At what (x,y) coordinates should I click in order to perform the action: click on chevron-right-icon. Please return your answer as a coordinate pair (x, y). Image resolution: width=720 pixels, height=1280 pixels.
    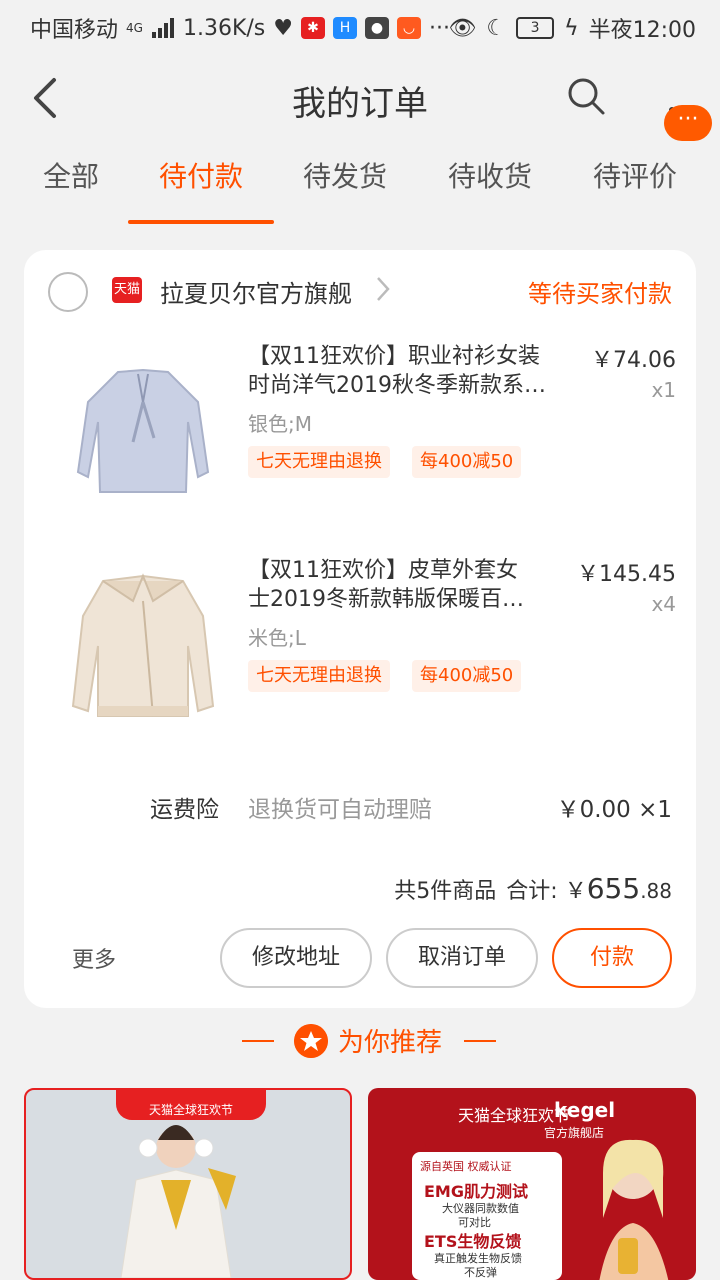
    Looking at the image, I should click on (383, 289).